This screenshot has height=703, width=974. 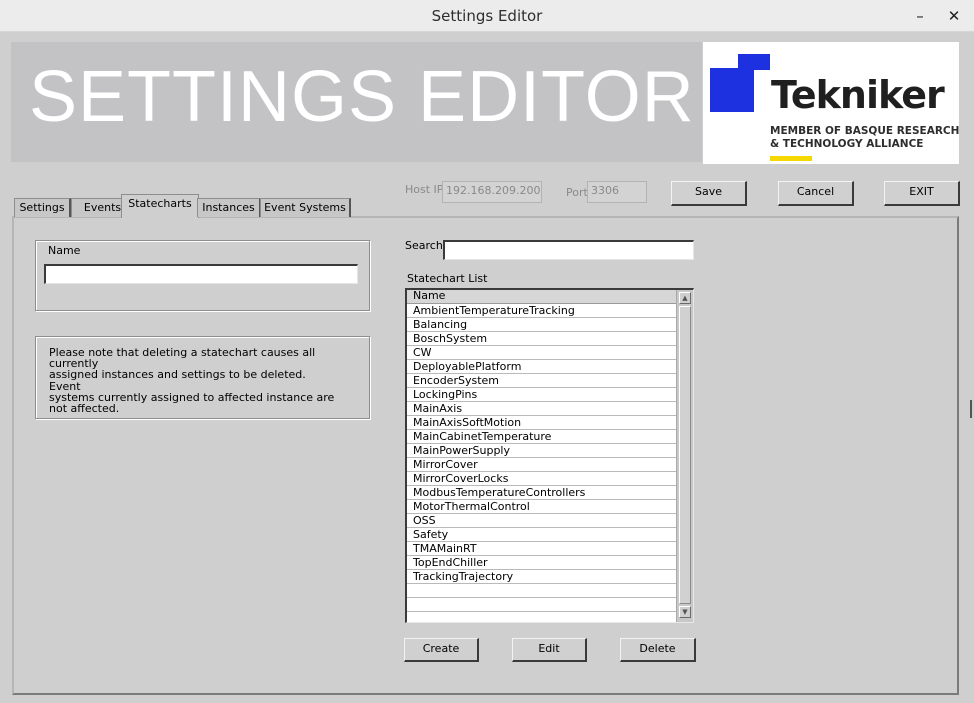 What do you see at coordinates (541, 367) in the screenshot?
I see `list-item: DeployablePlatform` at bounding box center [541, 367].